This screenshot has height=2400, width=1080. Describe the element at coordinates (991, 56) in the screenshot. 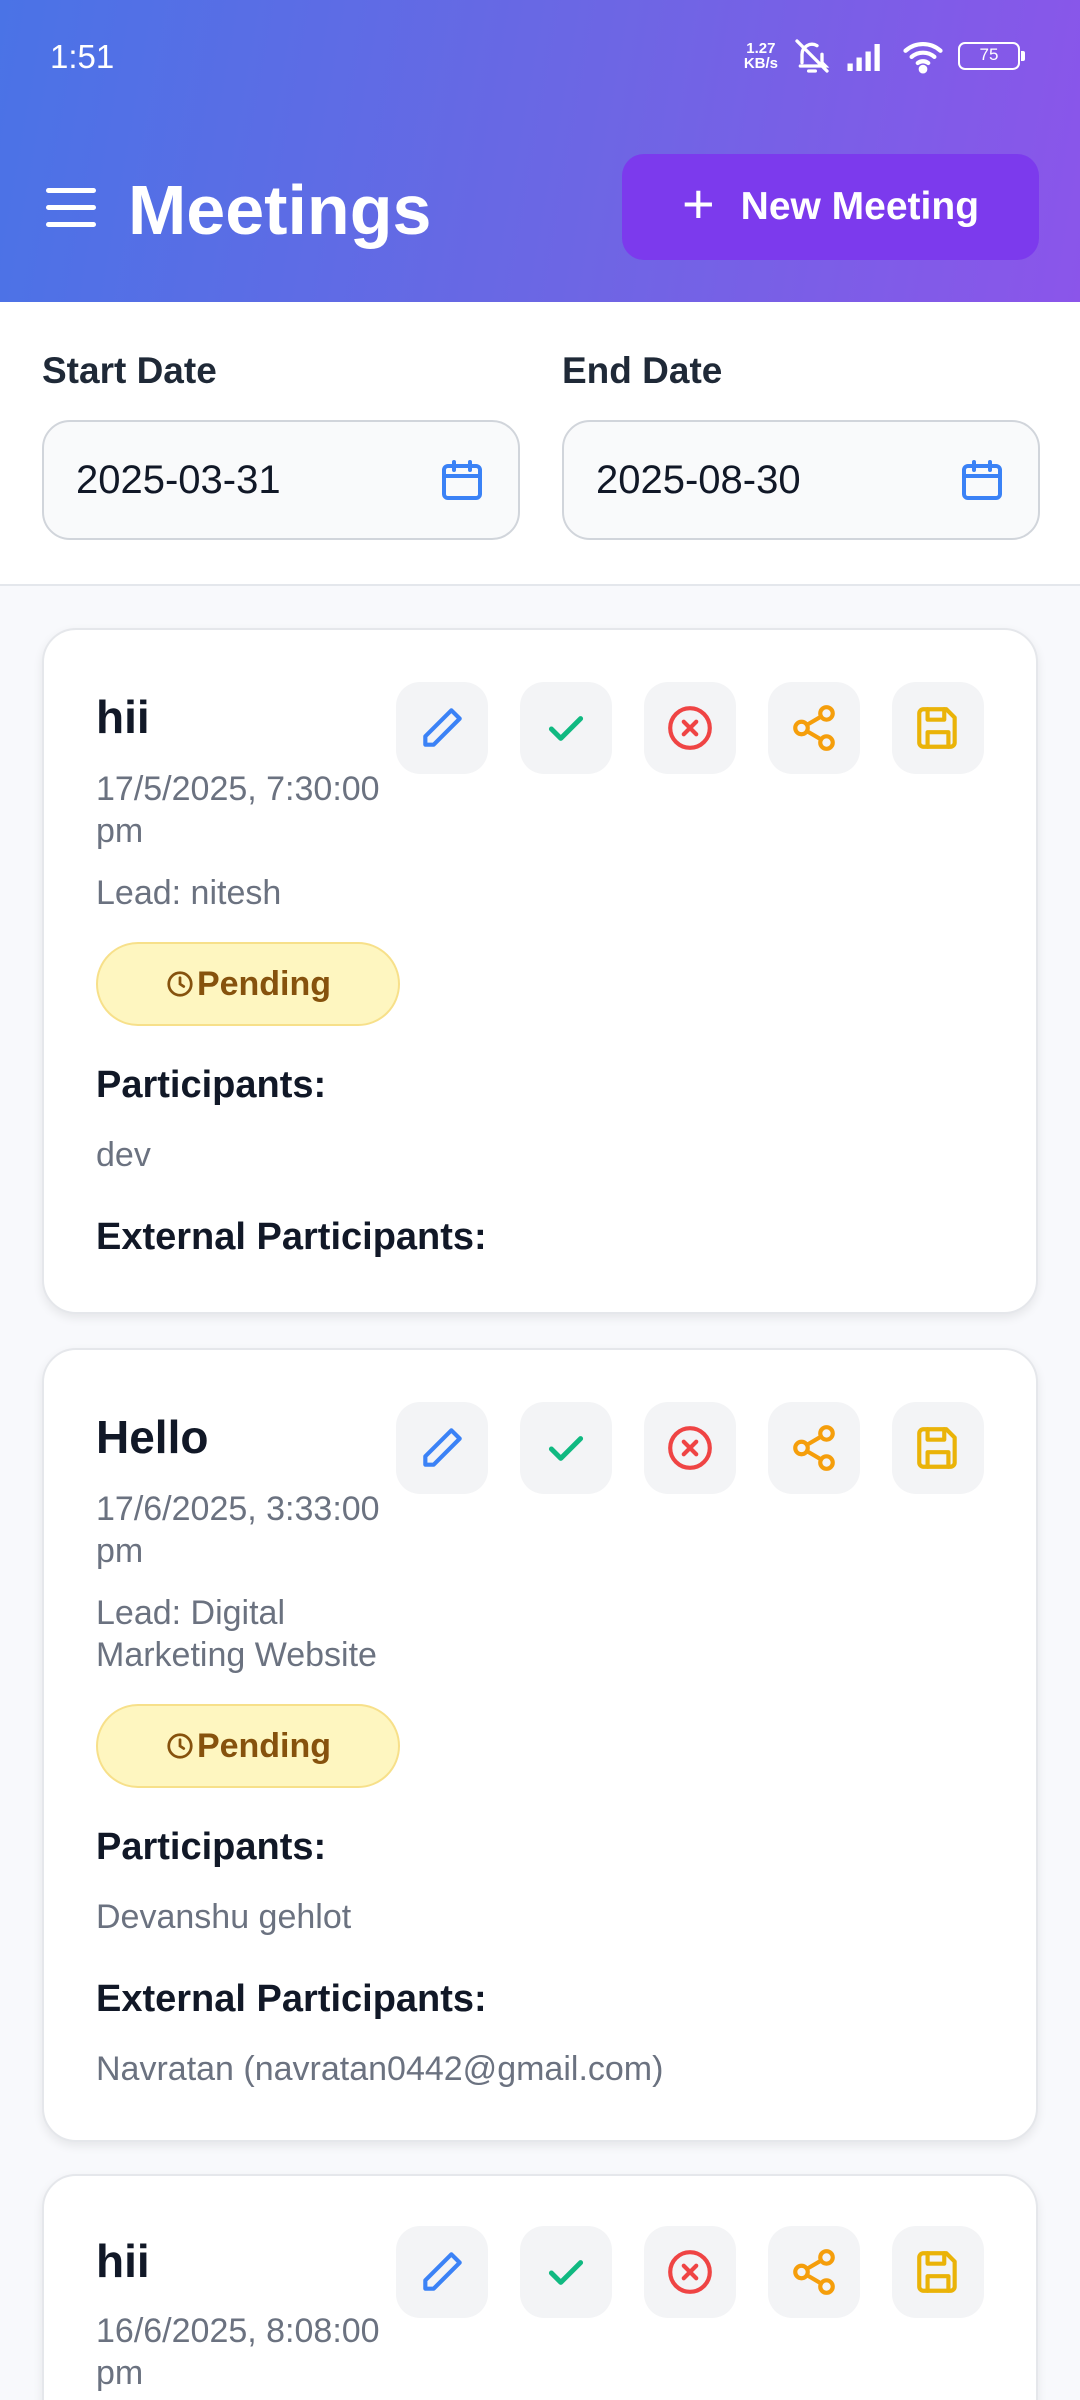

I see `battery-indicator: 75` at that location.